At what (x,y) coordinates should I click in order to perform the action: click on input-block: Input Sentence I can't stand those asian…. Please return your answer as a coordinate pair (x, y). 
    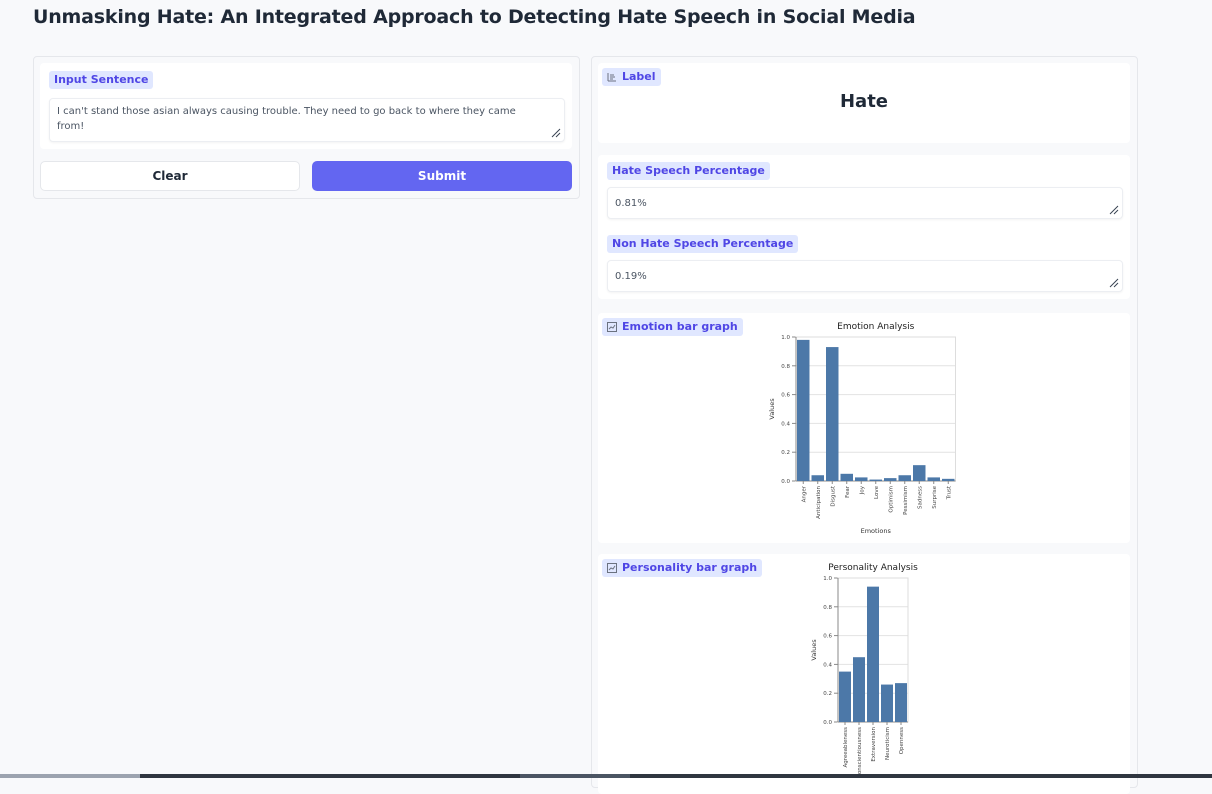
    Looking at the image, I should click on (306, 106).